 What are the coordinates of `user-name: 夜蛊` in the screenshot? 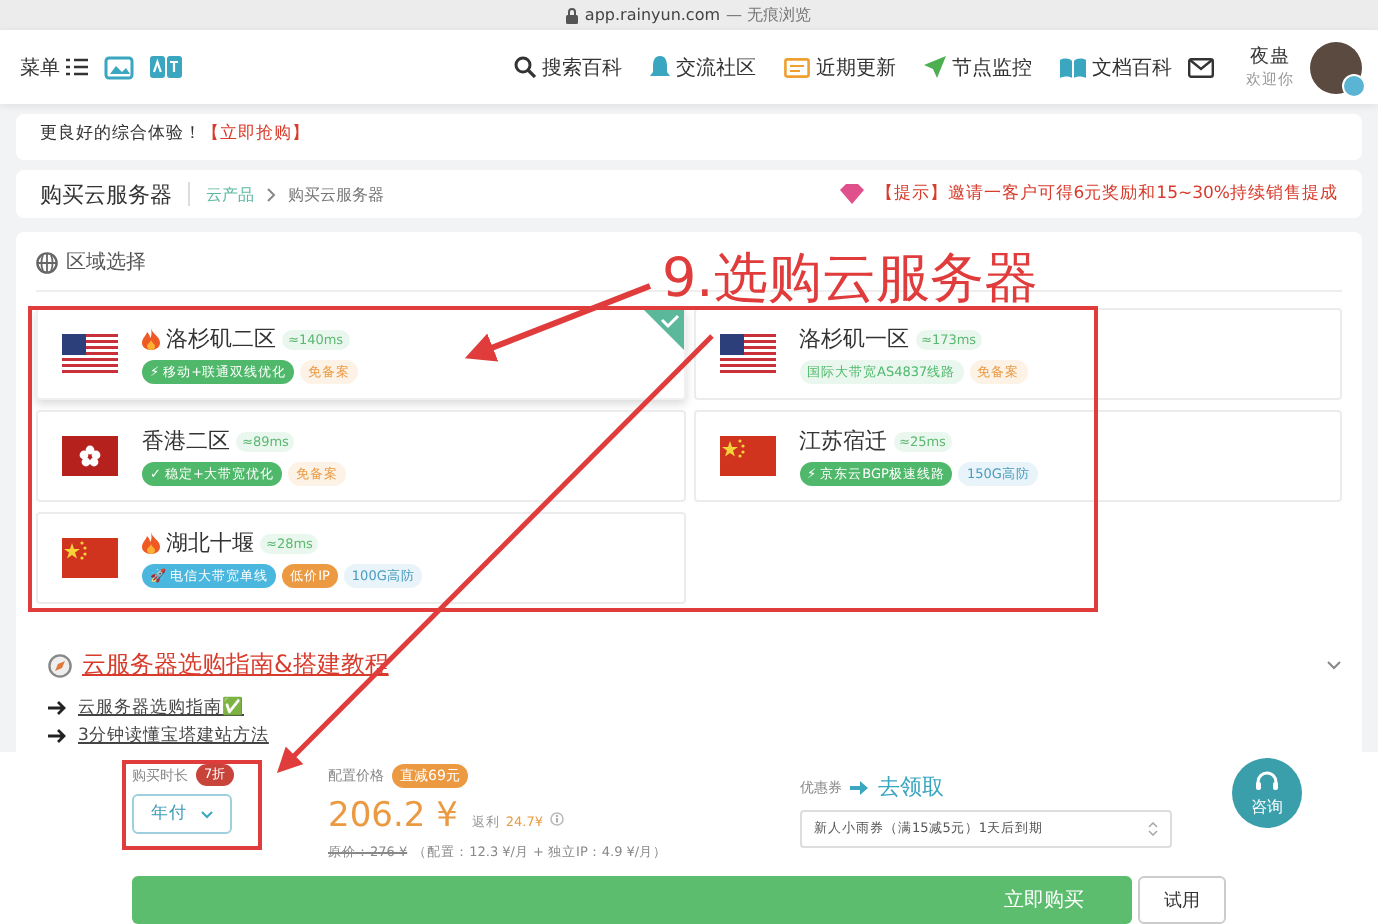 It's located at (1270, 57).